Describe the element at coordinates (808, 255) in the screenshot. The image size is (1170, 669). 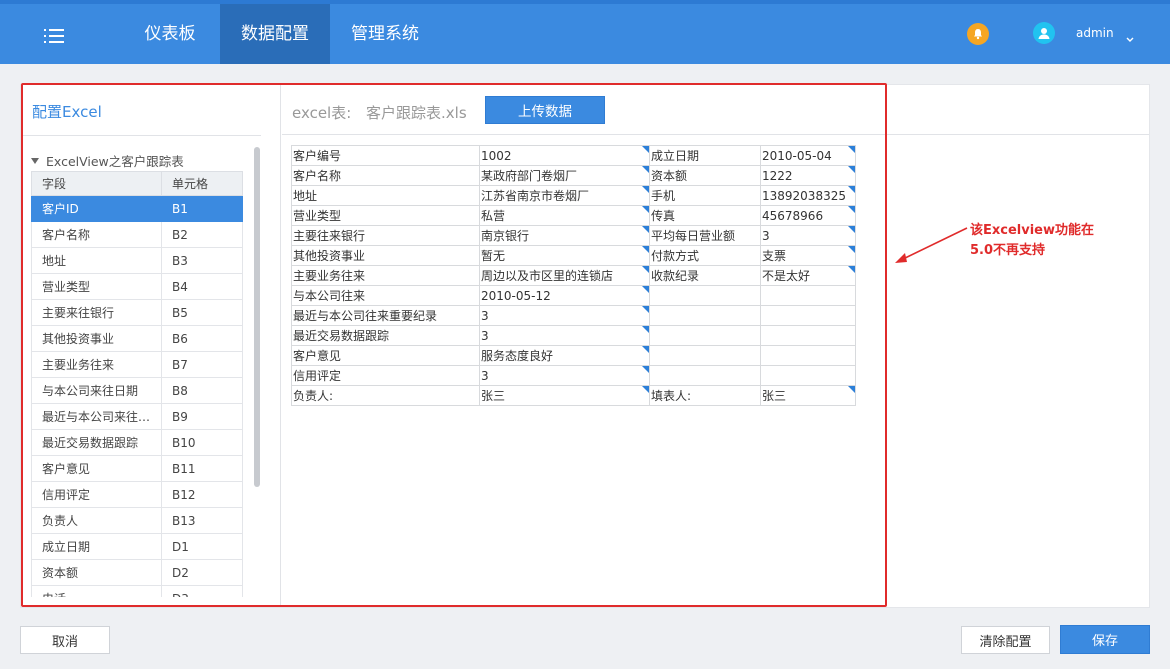
I see `sheet-cell: 支票` at that location.